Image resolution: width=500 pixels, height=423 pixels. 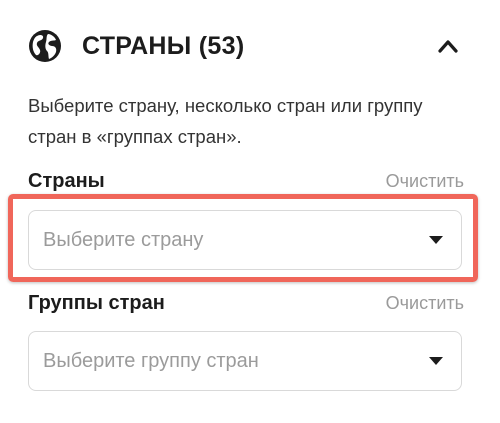 I want to click on countries-field-header: Страны Очистить, so click(x=246, y=181).